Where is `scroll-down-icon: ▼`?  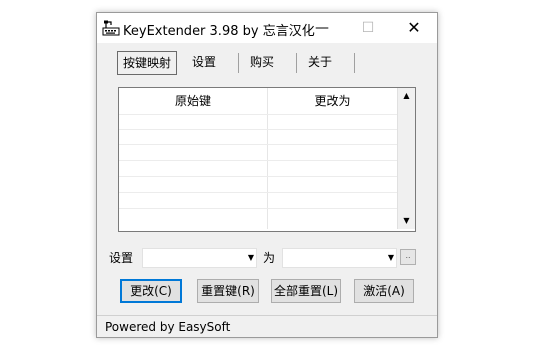
scroll-down-icon: ▼ is located at coordinates (406, 221).